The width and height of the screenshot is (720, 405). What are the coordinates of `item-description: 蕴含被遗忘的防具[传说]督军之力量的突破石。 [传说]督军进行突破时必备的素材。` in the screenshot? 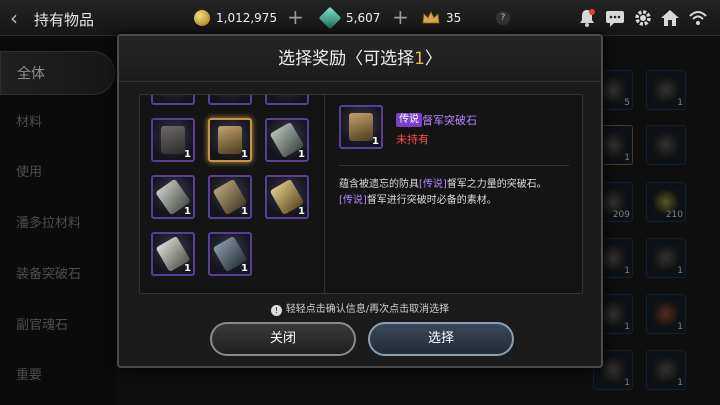 It's located at (443, 192).